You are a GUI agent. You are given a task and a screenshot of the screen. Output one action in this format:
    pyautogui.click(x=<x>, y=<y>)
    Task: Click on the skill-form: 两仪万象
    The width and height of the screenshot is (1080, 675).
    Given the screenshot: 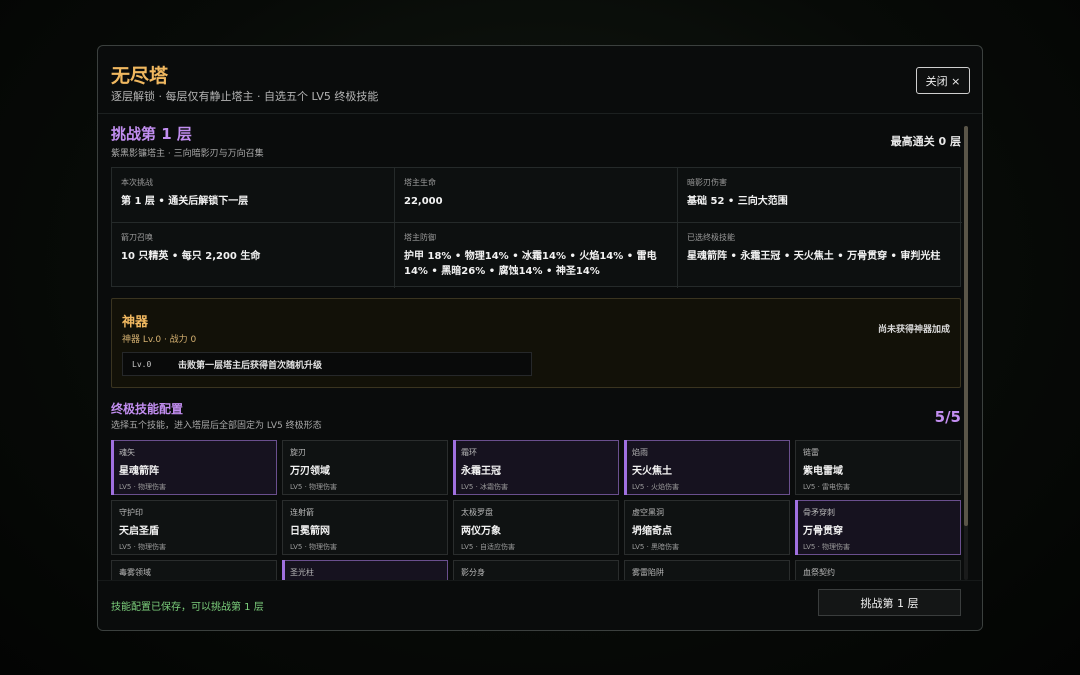 What is the action you would take?
    pyautogui.click(x=481, y=531)
    